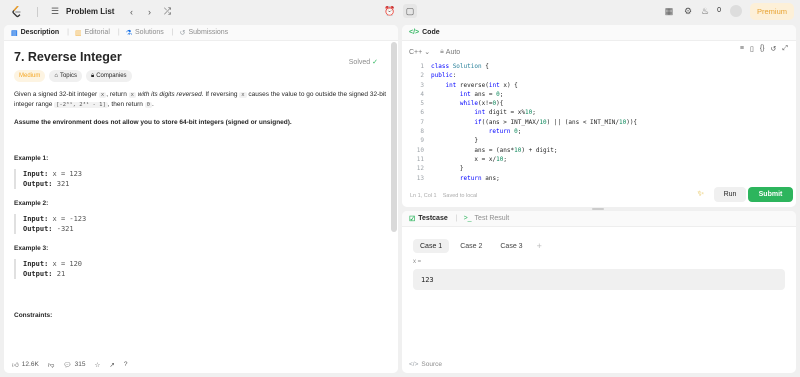 This screenshot has width=800, height=377. I want to click on example-block: Input: x = 120 Output: 21, so click(201, 269).